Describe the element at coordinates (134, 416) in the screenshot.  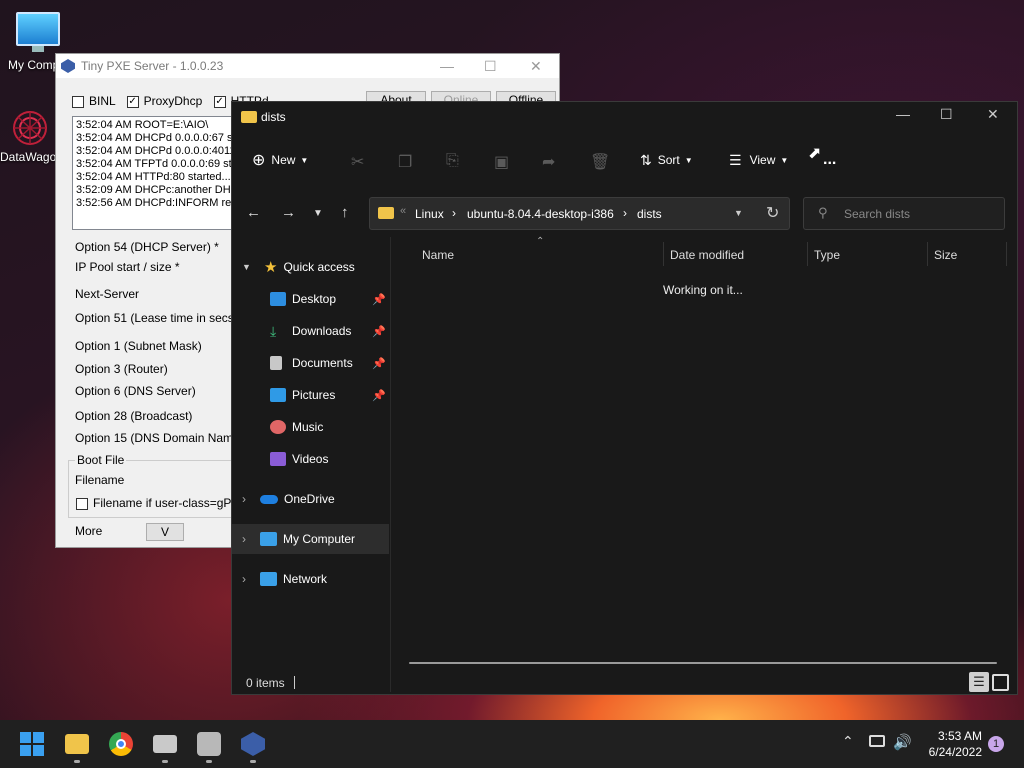
I see `option-28-label: Option 28 (Broadcast)` at that location.